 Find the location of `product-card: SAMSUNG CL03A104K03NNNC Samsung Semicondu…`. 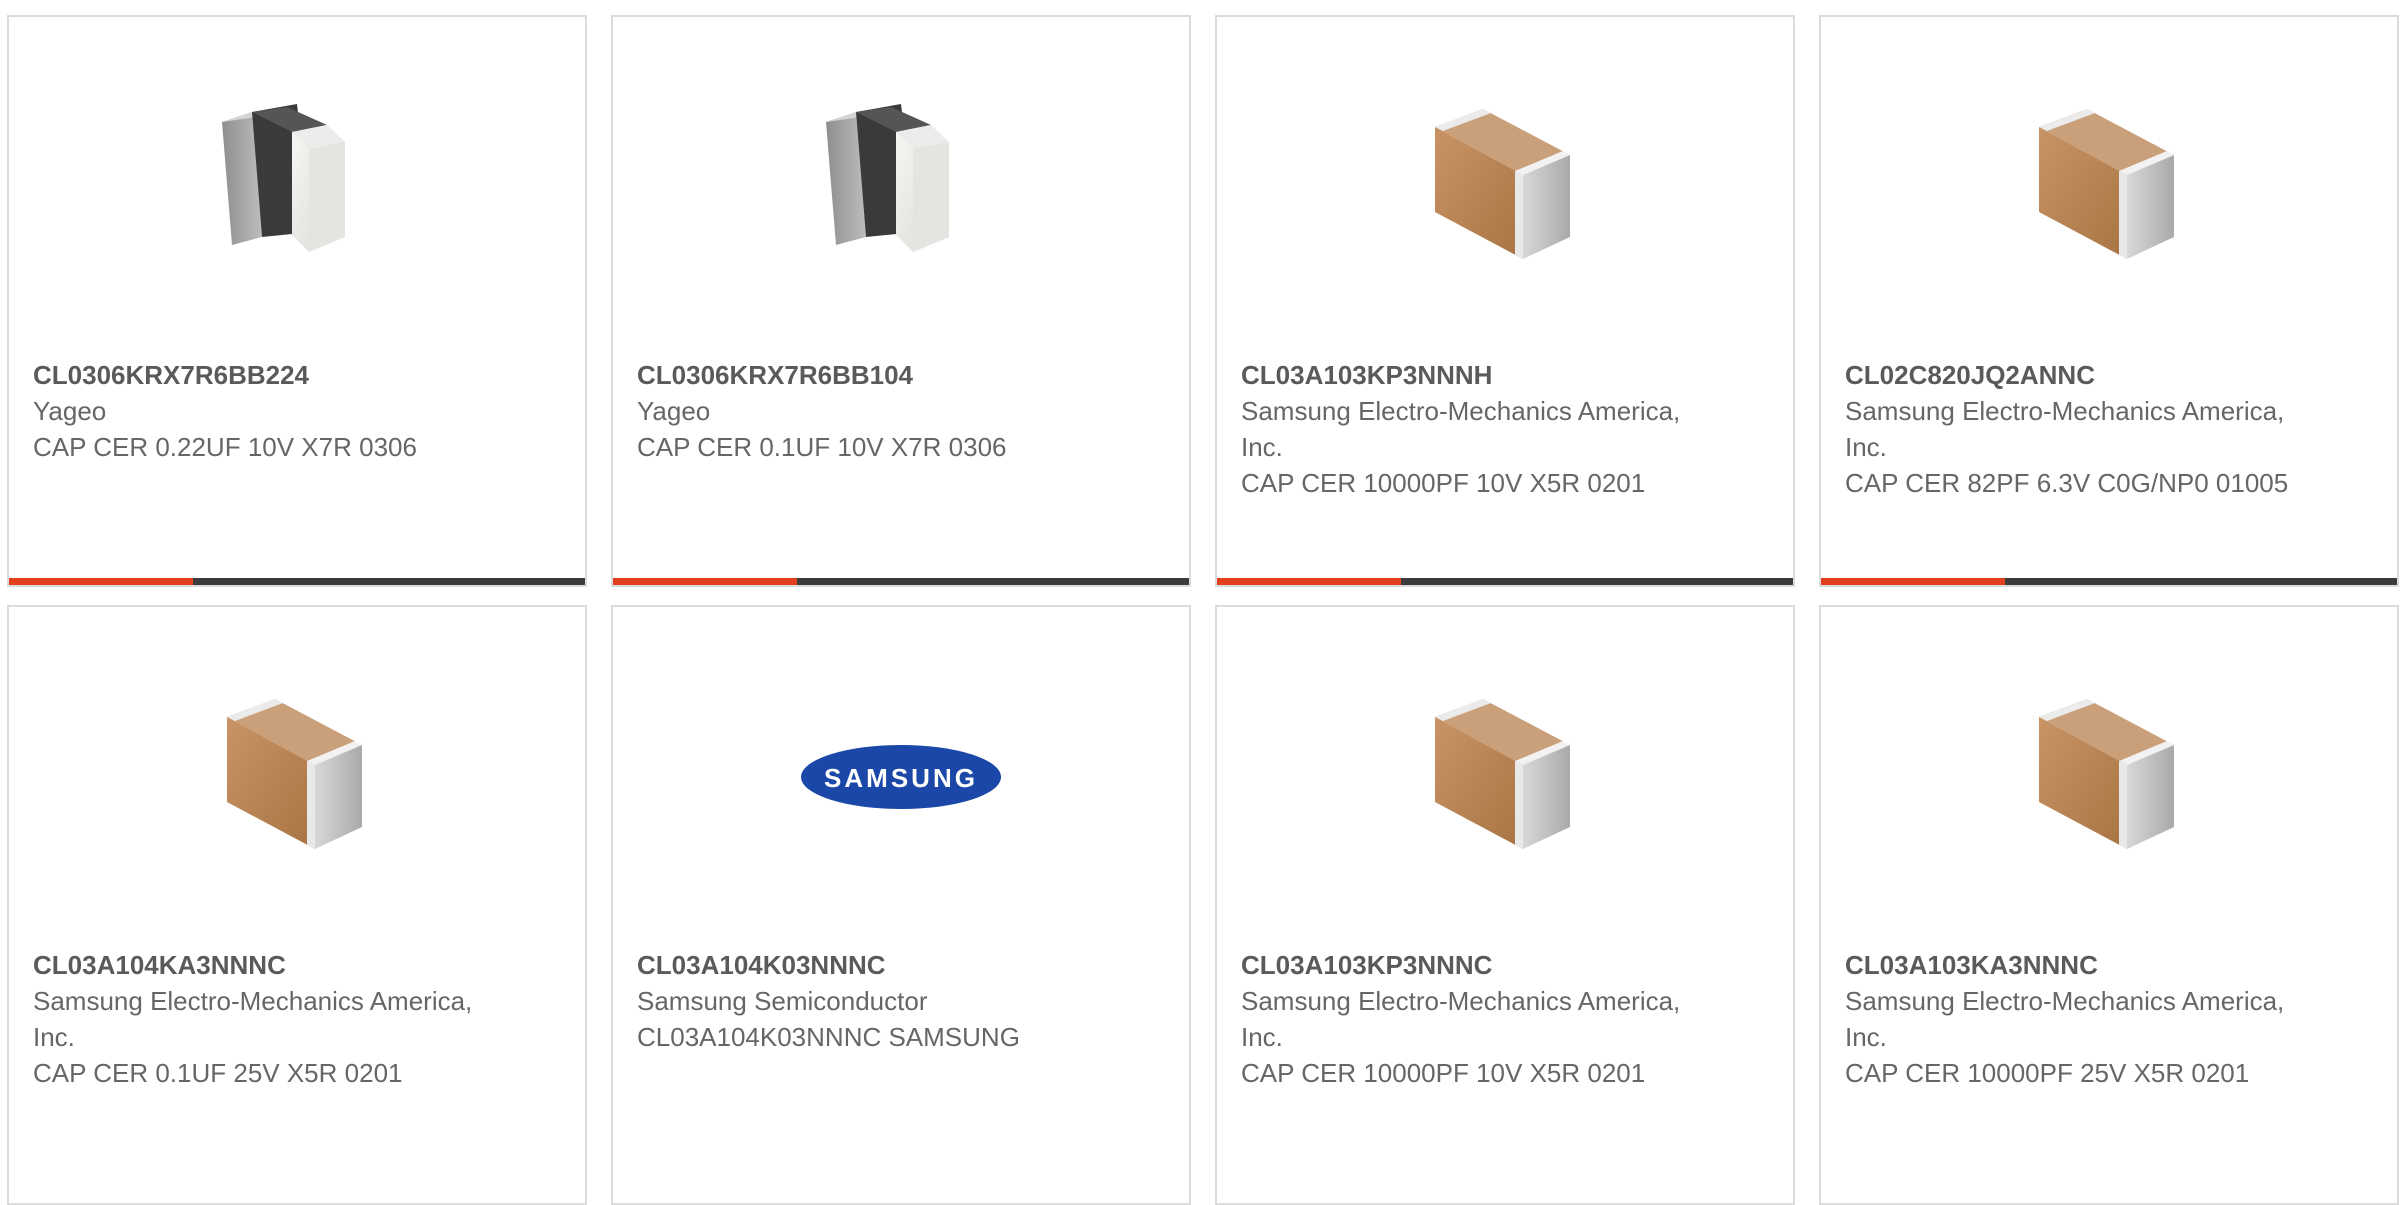

product-card: SAMSUNG CL03A104K03NNNC Samsung Semicondu… is located at coordinates (901, 905).